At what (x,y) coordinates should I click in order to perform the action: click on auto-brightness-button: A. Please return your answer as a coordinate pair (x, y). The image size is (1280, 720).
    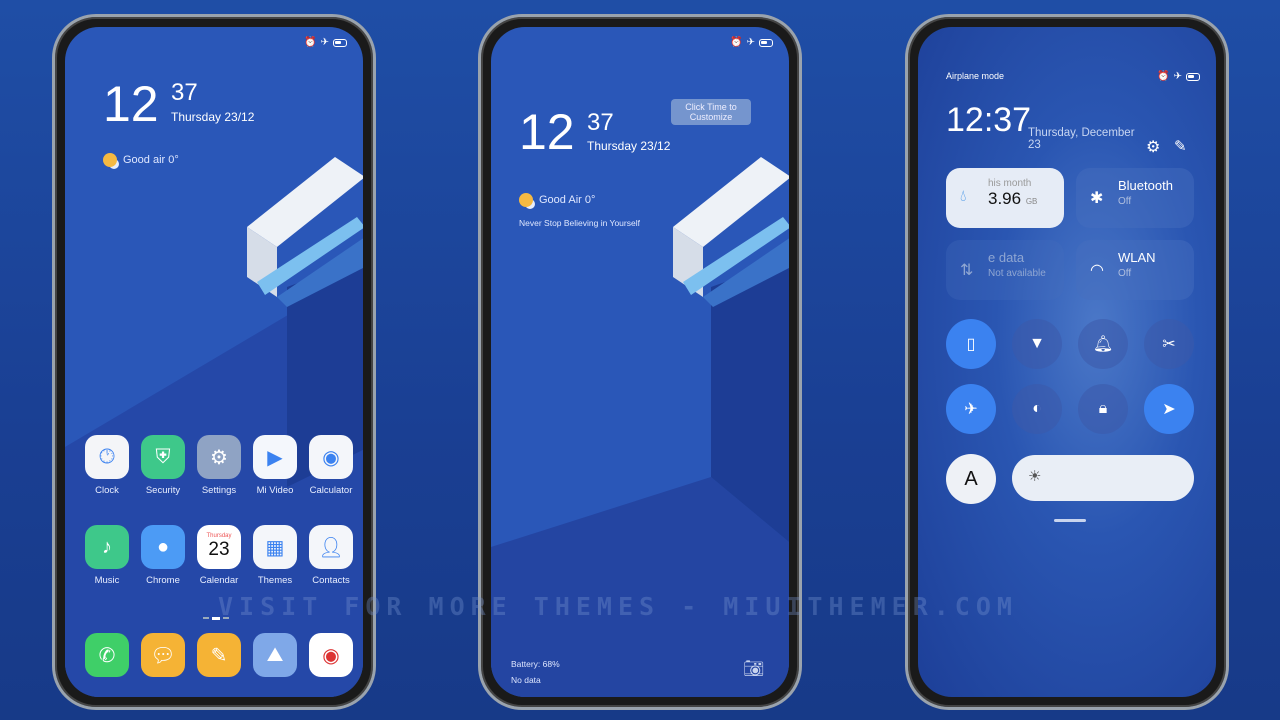
    Looking at the image, I should click on (971, 479).